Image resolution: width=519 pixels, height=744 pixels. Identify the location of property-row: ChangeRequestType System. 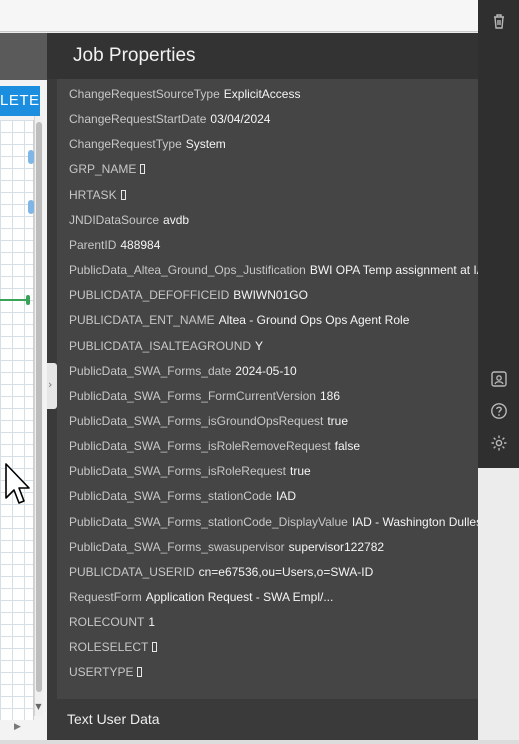
(147, 144).